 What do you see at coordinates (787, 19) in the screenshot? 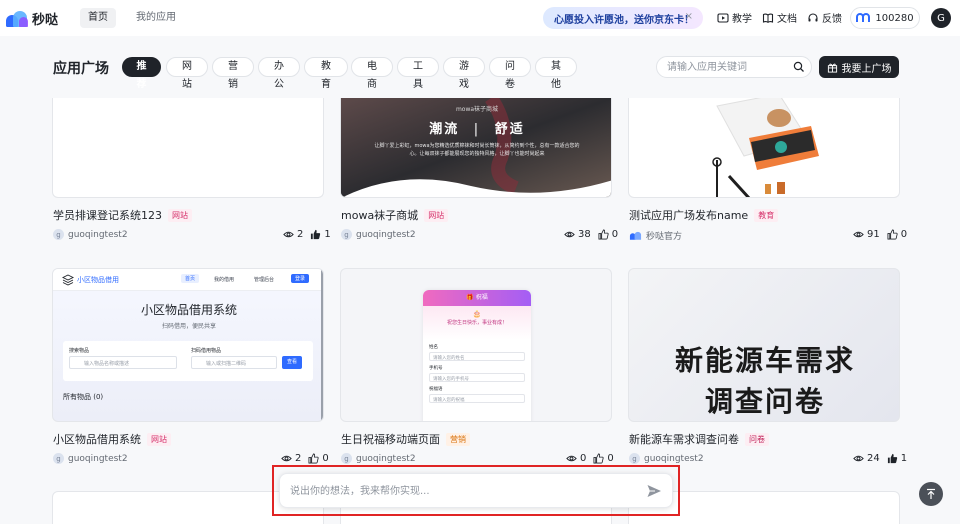
I see `link-docs-label: 文档` at bounding box center [787, 19].